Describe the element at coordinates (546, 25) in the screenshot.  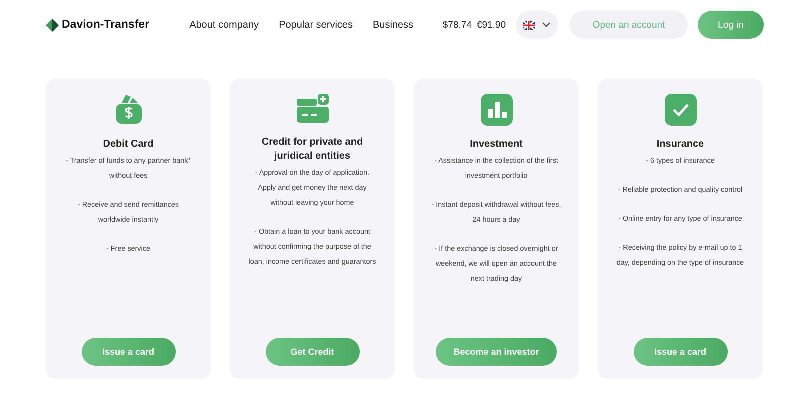
I see `chevron-down-icon` at that location.